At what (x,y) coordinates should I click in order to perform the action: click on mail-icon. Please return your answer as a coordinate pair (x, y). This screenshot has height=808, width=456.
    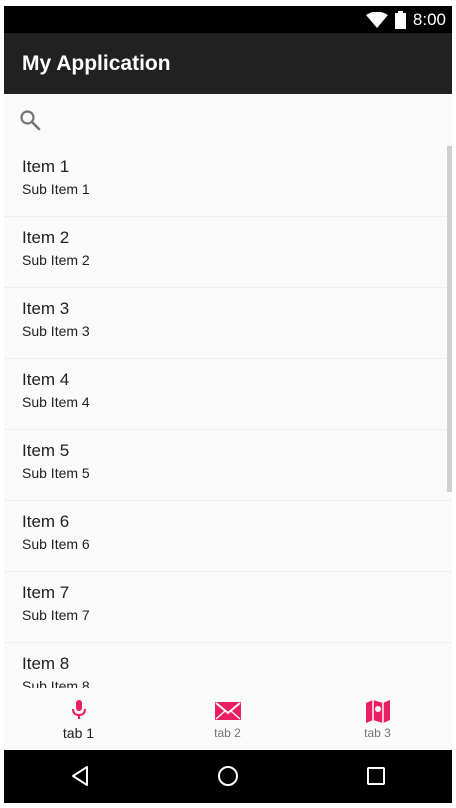
    Looking at the image, I should click on (227, 711).